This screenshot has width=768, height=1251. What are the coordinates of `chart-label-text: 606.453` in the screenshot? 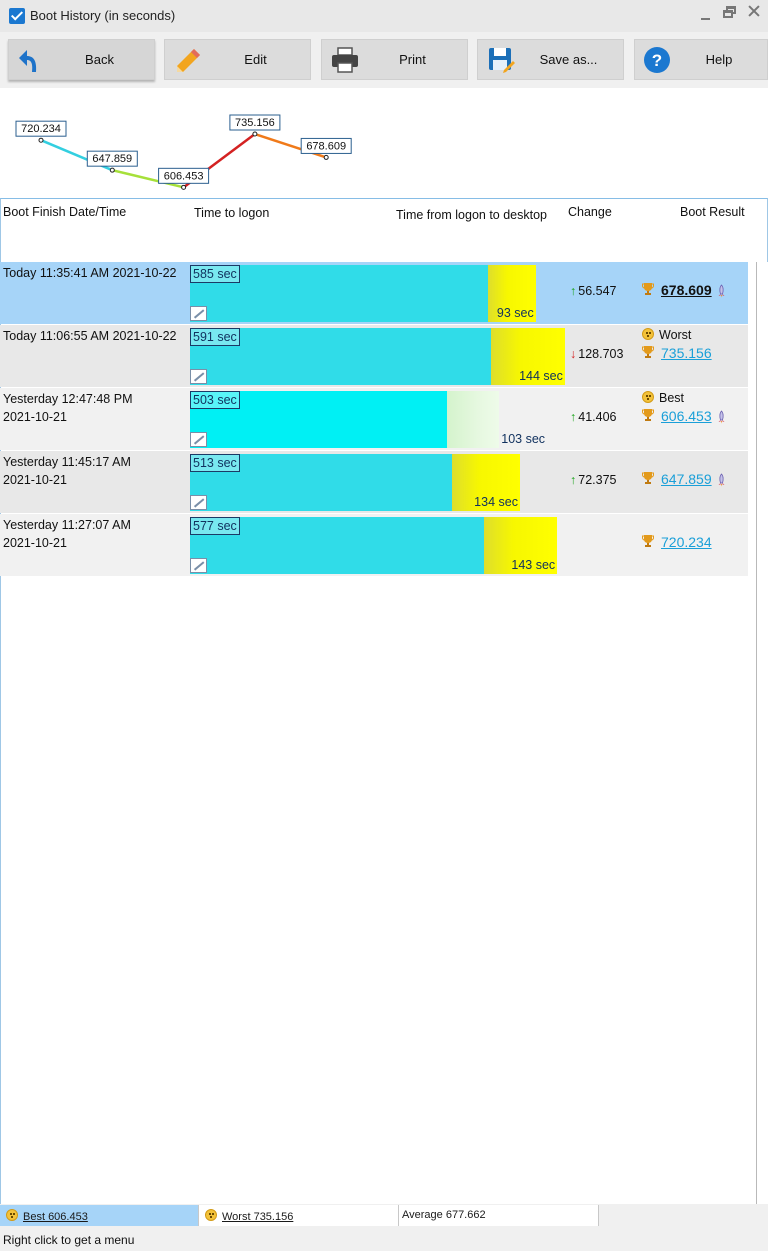 It's located at (184, 176).